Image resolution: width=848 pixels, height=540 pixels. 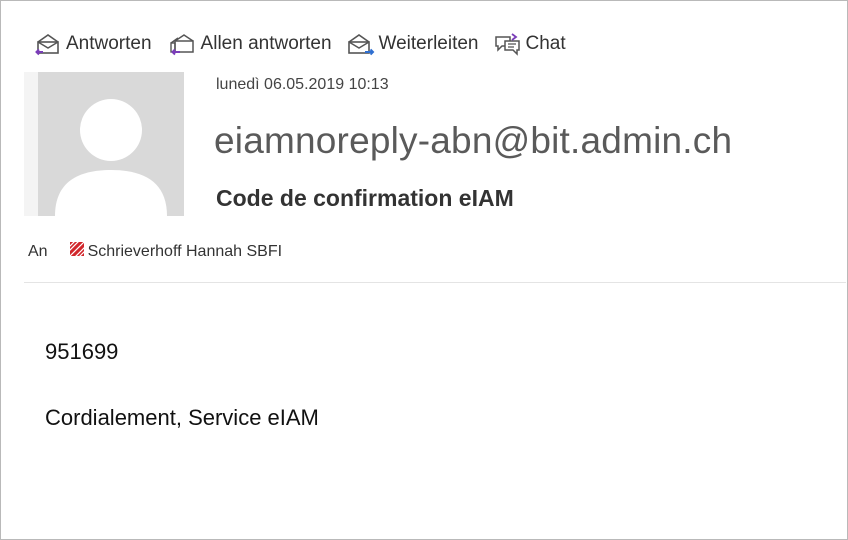 What do you see at coordinates (473, 141) in the screenshot?
I see `sender-address: eiamnoreply-abn@bit.admin.ch` at bounding box center [473, 141].